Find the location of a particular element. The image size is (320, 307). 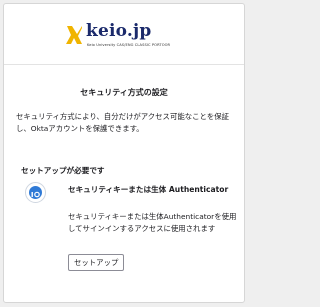

authenticator-name: セキュリティキーまたは生体 Authenticator is located at coordinates (148, 189).